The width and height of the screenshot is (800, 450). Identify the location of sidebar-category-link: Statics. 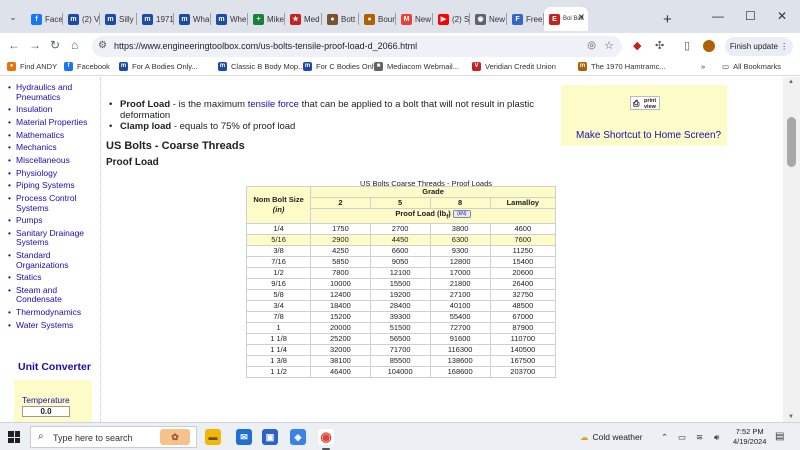
(52, 278).